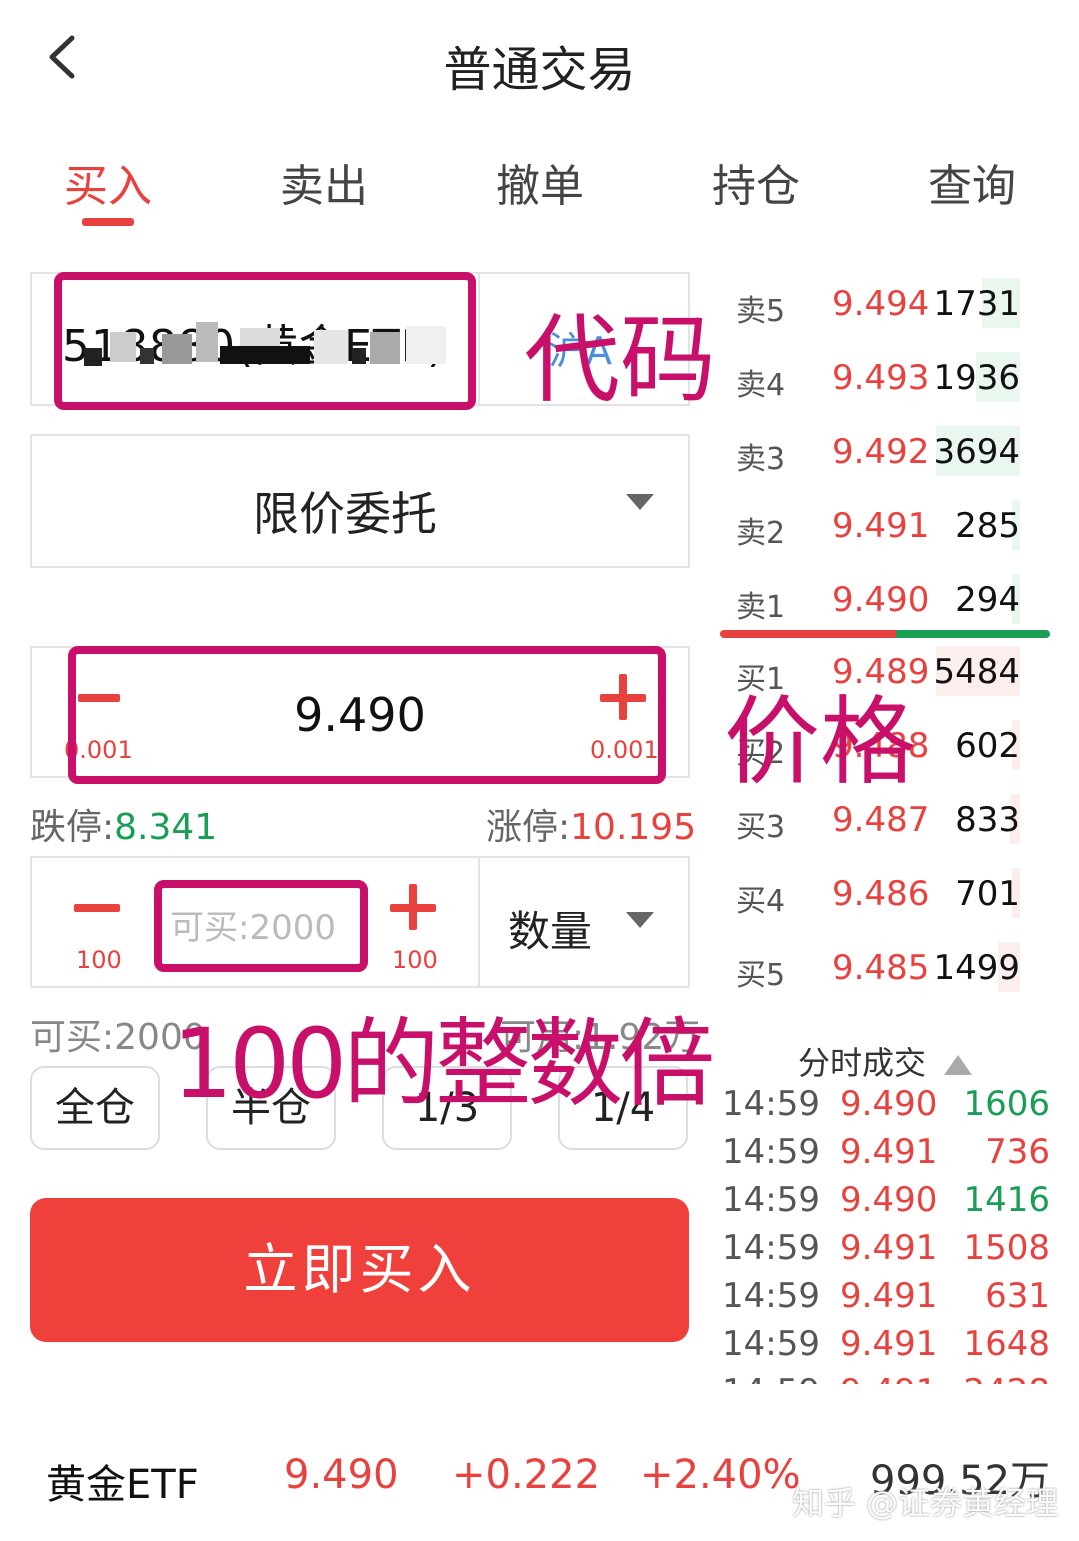 This screenshot has height=1541, width=1079. I want to click on limit-down-label: 跌停:, so click(72, 827).